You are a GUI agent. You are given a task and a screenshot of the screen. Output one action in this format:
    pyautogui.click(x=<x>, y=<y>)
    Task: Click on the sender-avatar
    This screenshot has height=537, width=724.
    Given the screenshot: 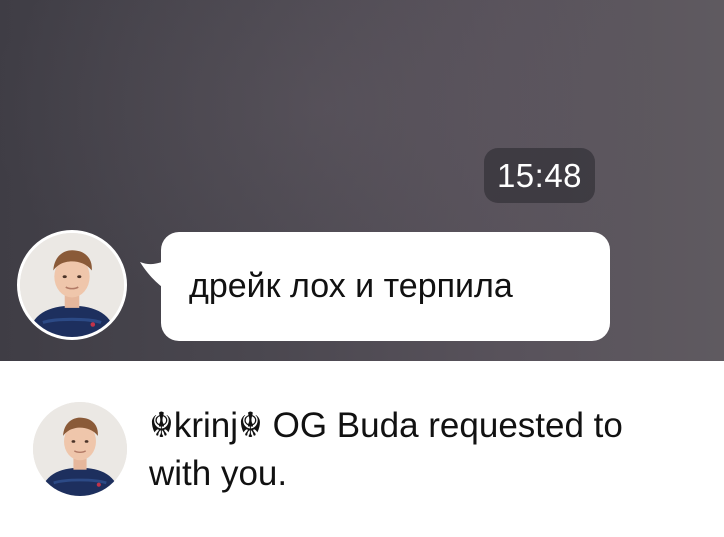 What is the action you would take?
    pyautogui.click(x=72, y=285)
    